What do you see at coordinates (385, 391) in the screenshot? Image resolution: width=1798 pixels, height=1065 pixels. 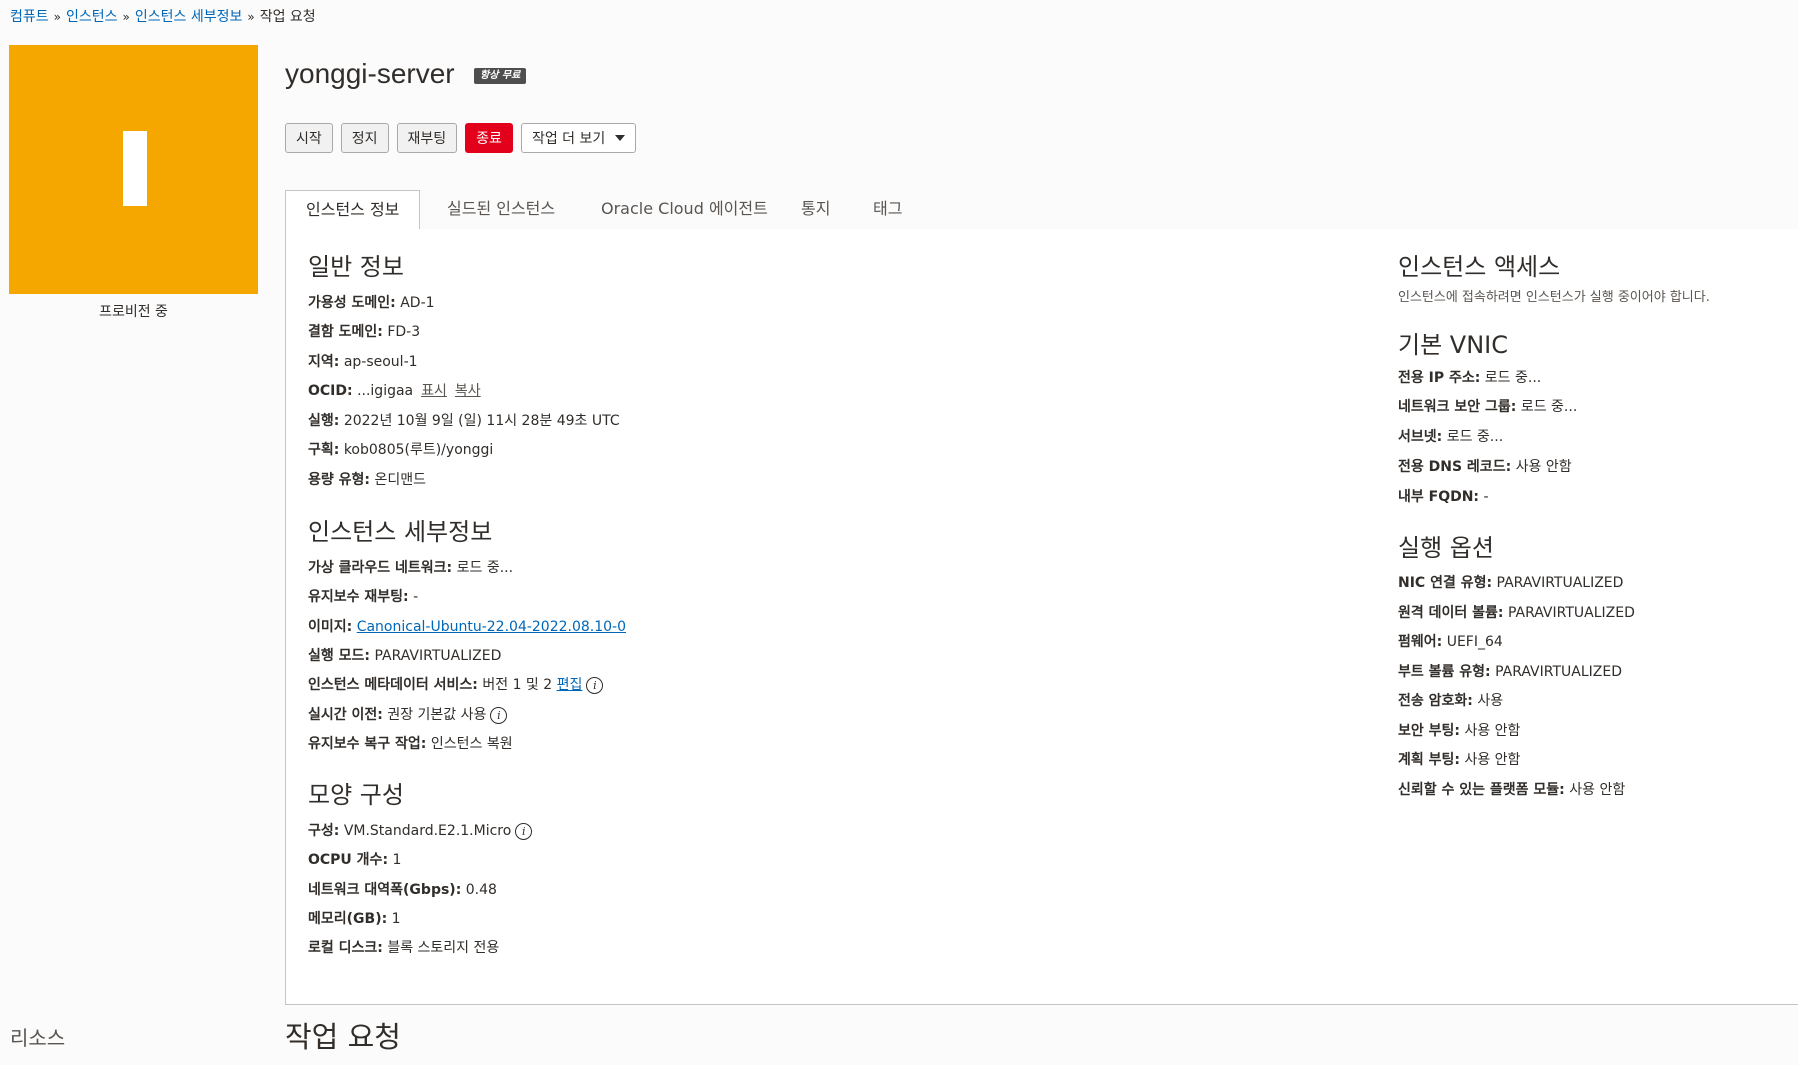 I see `field-value: ...igigaa` at bounding box center [385, 391].